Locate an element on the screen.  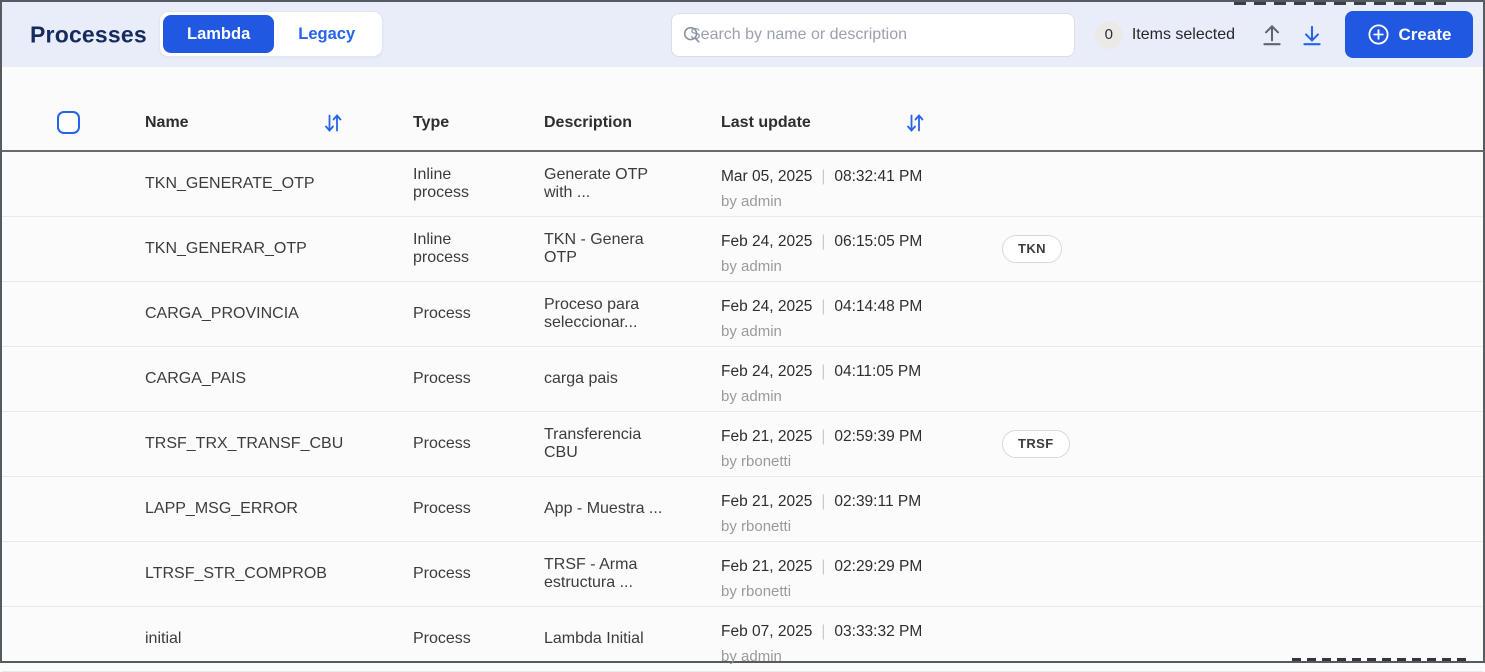
last-update-cell: Feb 24, 2025 | 04:14:48 PM by admin is located at coordinates (861, 314).